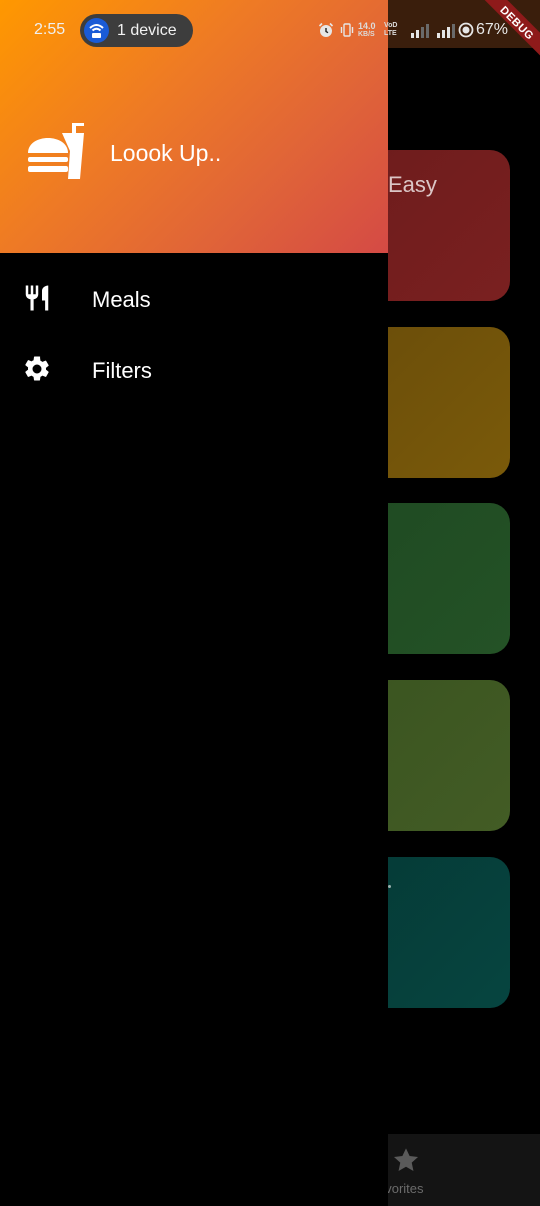 Image resolution: width=540 pixels, height=1206 pixels. I want to click on alarm-icon, so click(326, 32).